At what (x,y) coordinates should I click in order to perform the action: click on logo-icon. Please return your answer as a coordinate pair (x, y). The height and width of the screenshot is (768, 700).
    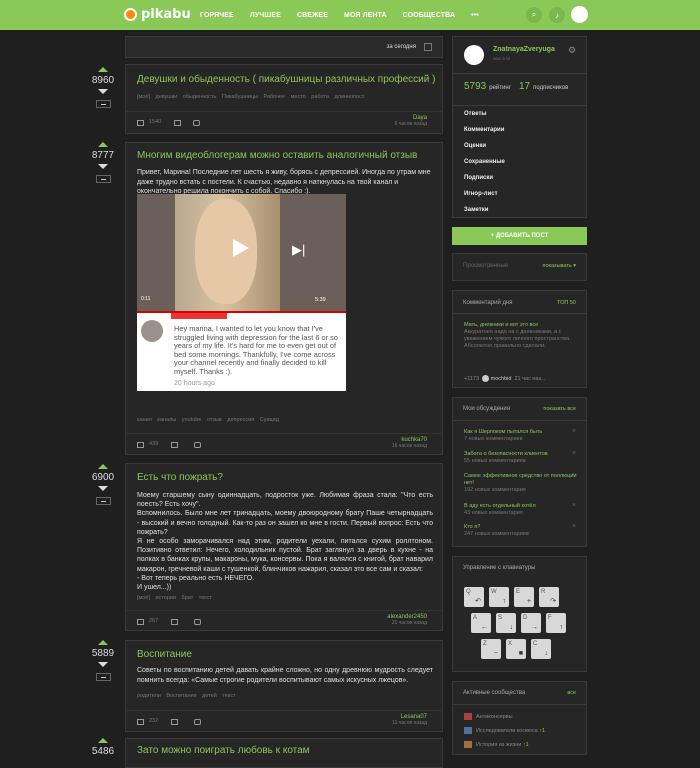
    Looking at the image, I should click on (130, 14).